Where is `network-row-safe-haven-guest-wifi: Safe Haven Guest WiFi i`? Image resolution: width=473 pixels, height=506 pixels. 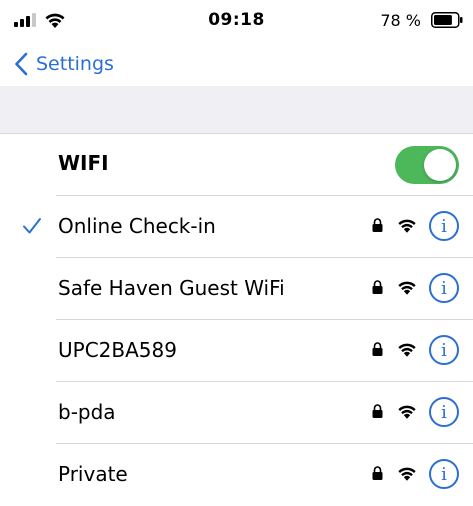 network-row-safe-haven-guest-wifi: Safe Haven Guest WiFi i is located at coordinates (236, 289).